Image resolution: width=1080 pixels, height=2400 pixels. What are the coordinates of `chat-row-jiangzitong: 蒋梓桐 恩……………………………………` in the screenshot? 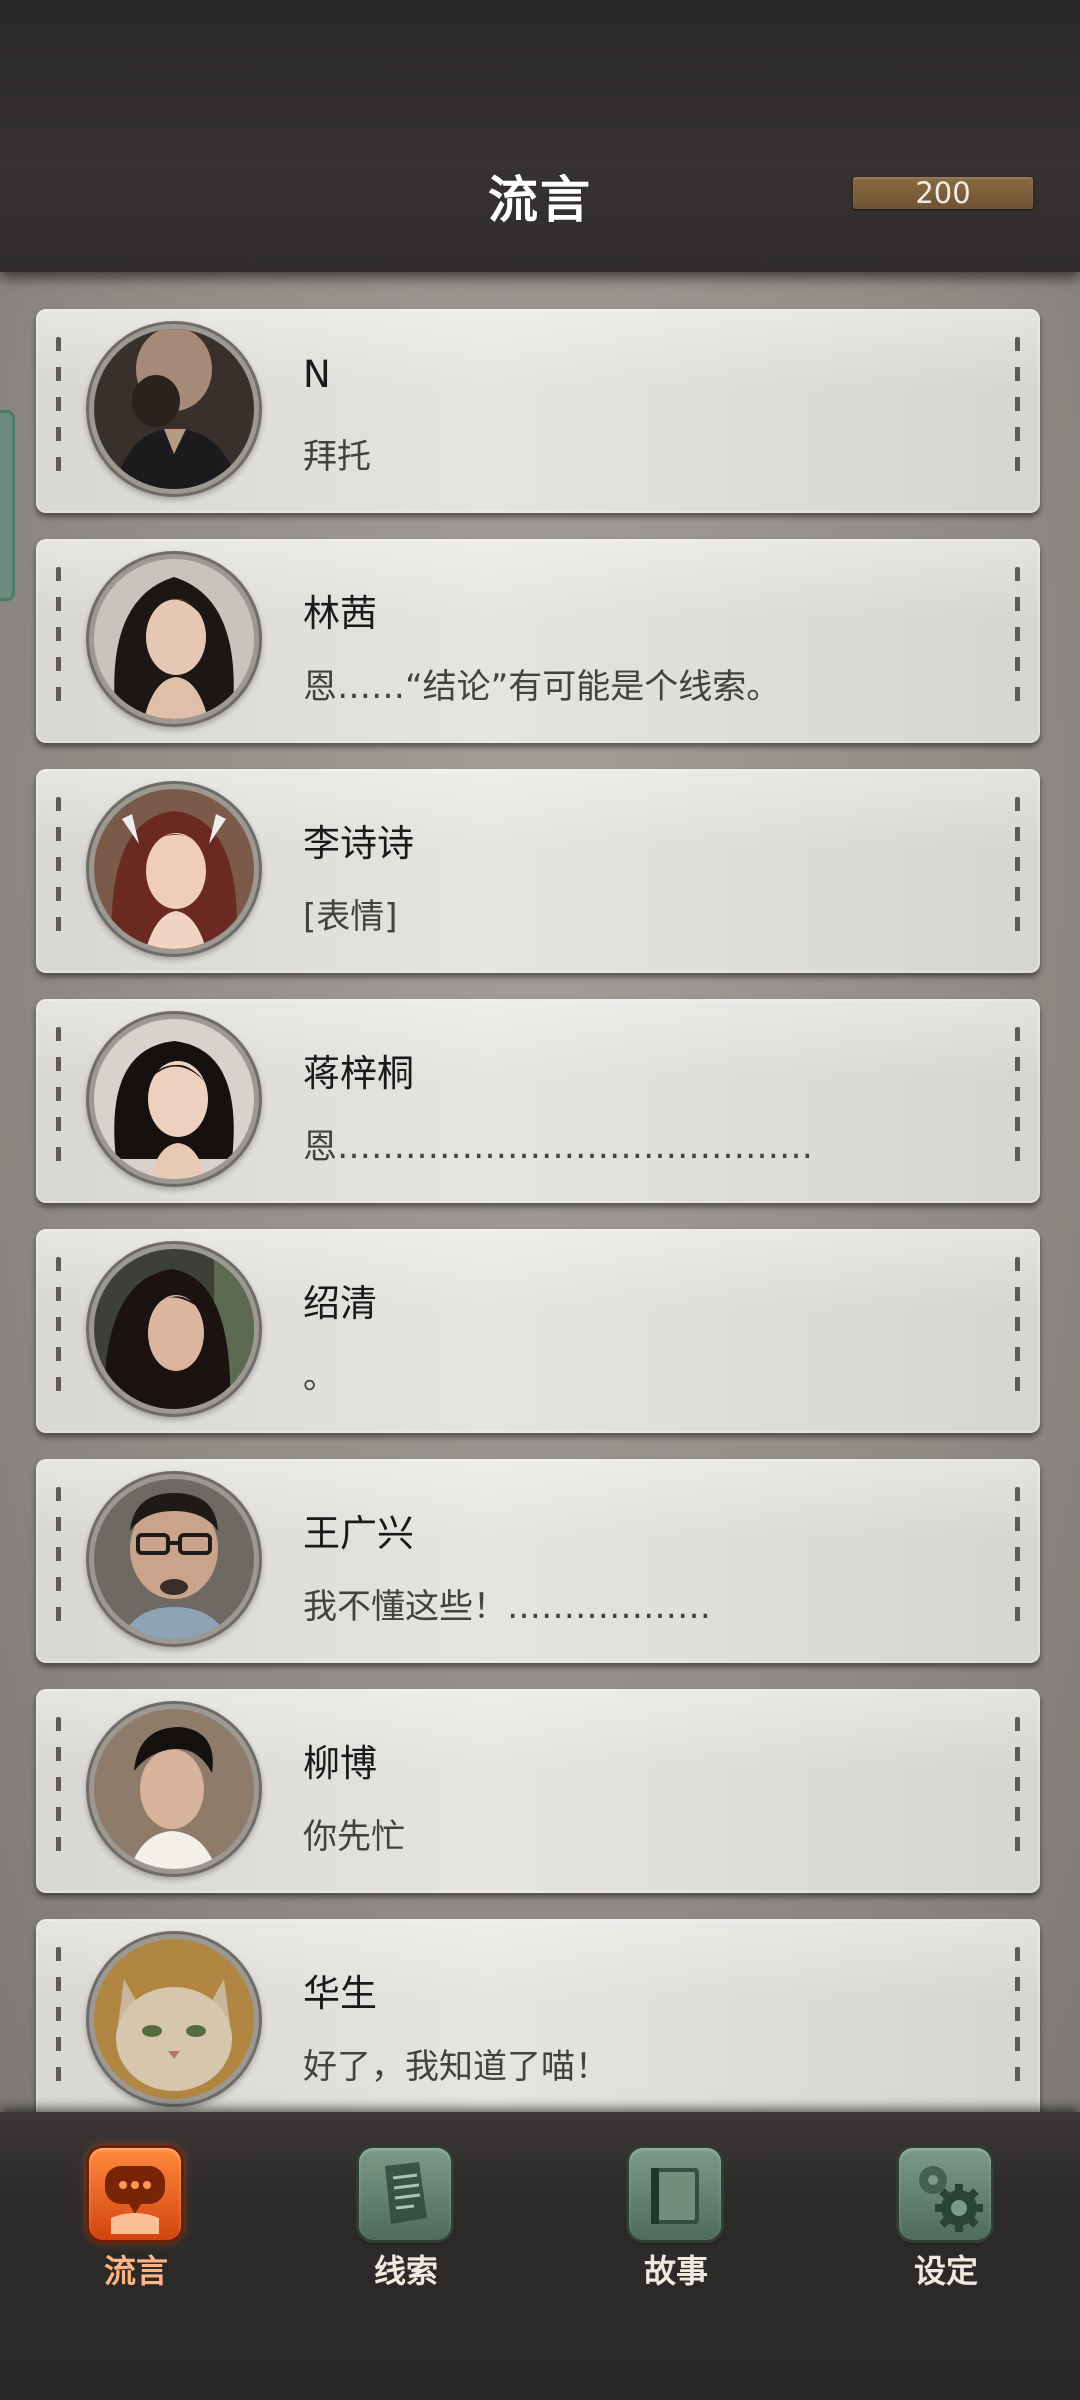 It's located at (538, 1101).